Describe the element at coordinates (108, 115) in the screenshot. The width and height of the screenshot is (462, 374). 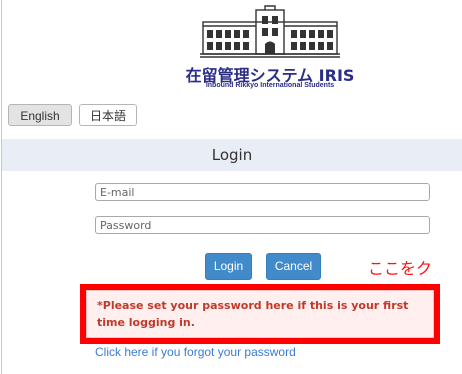
I see `japanese-language-button: 日本語` at that location.